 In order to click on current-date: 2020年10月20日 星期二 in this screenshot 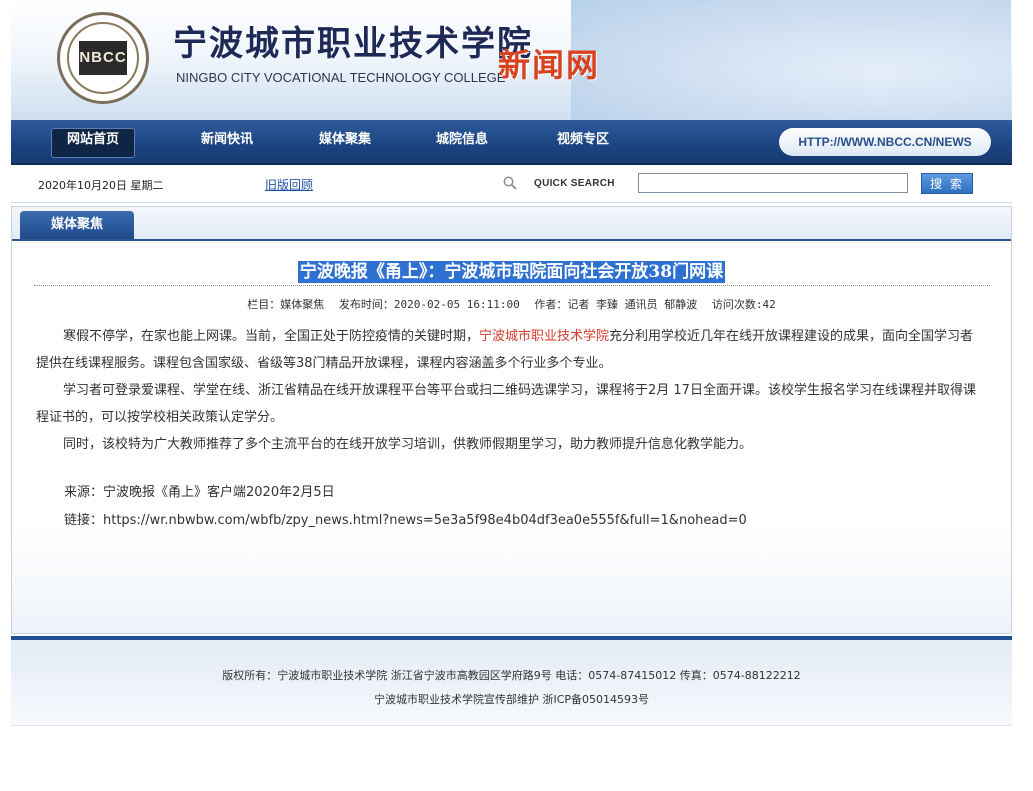, I will do `click(101, 185)`.